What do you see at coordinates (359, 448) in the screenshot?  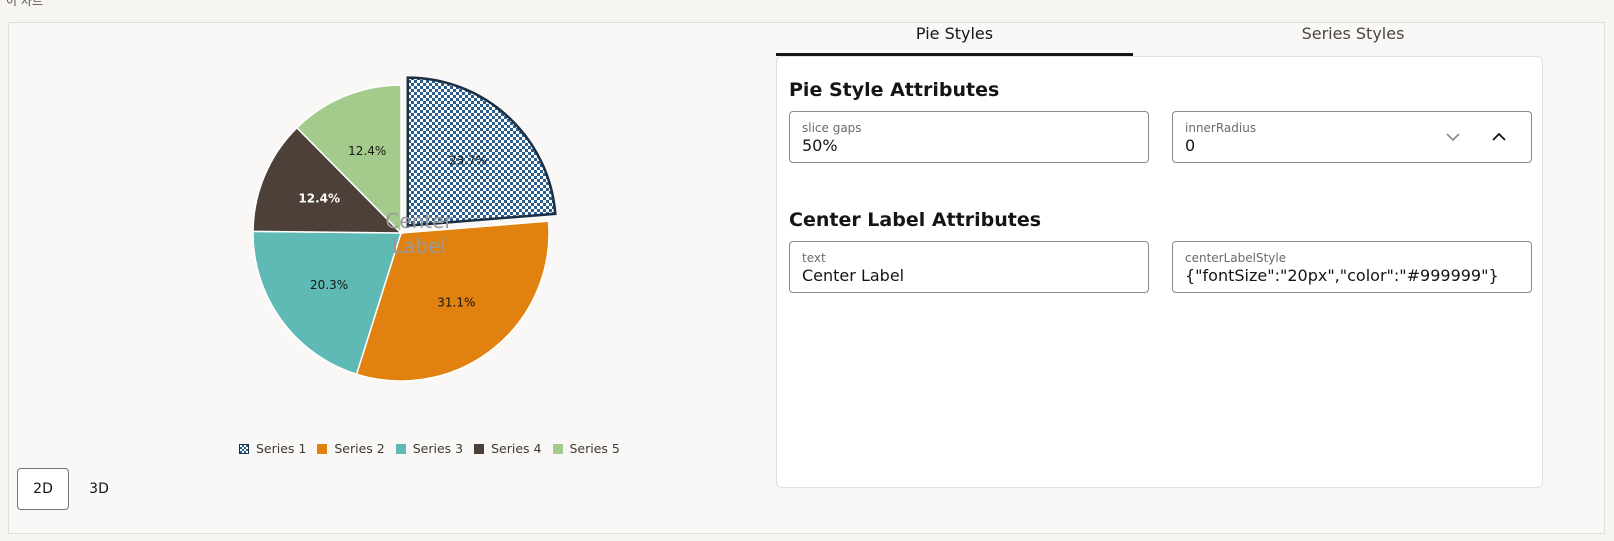 I see `legend-label-2: Series 2` at bounding box center [359, 448].